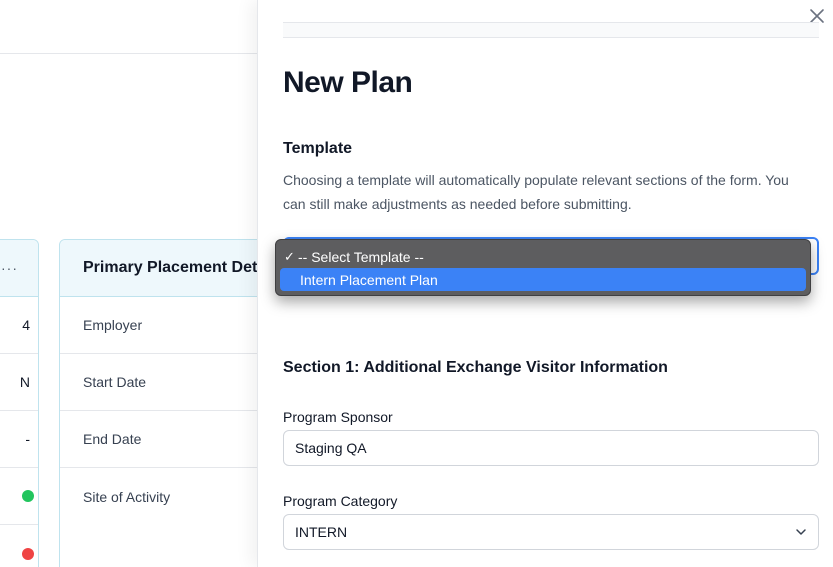 The height and width of the screenshot is (567, 833). Describe the element at coordinates (331, 448) in the screenshot. I see `program-sponsor-value: Staging QA` at that location.